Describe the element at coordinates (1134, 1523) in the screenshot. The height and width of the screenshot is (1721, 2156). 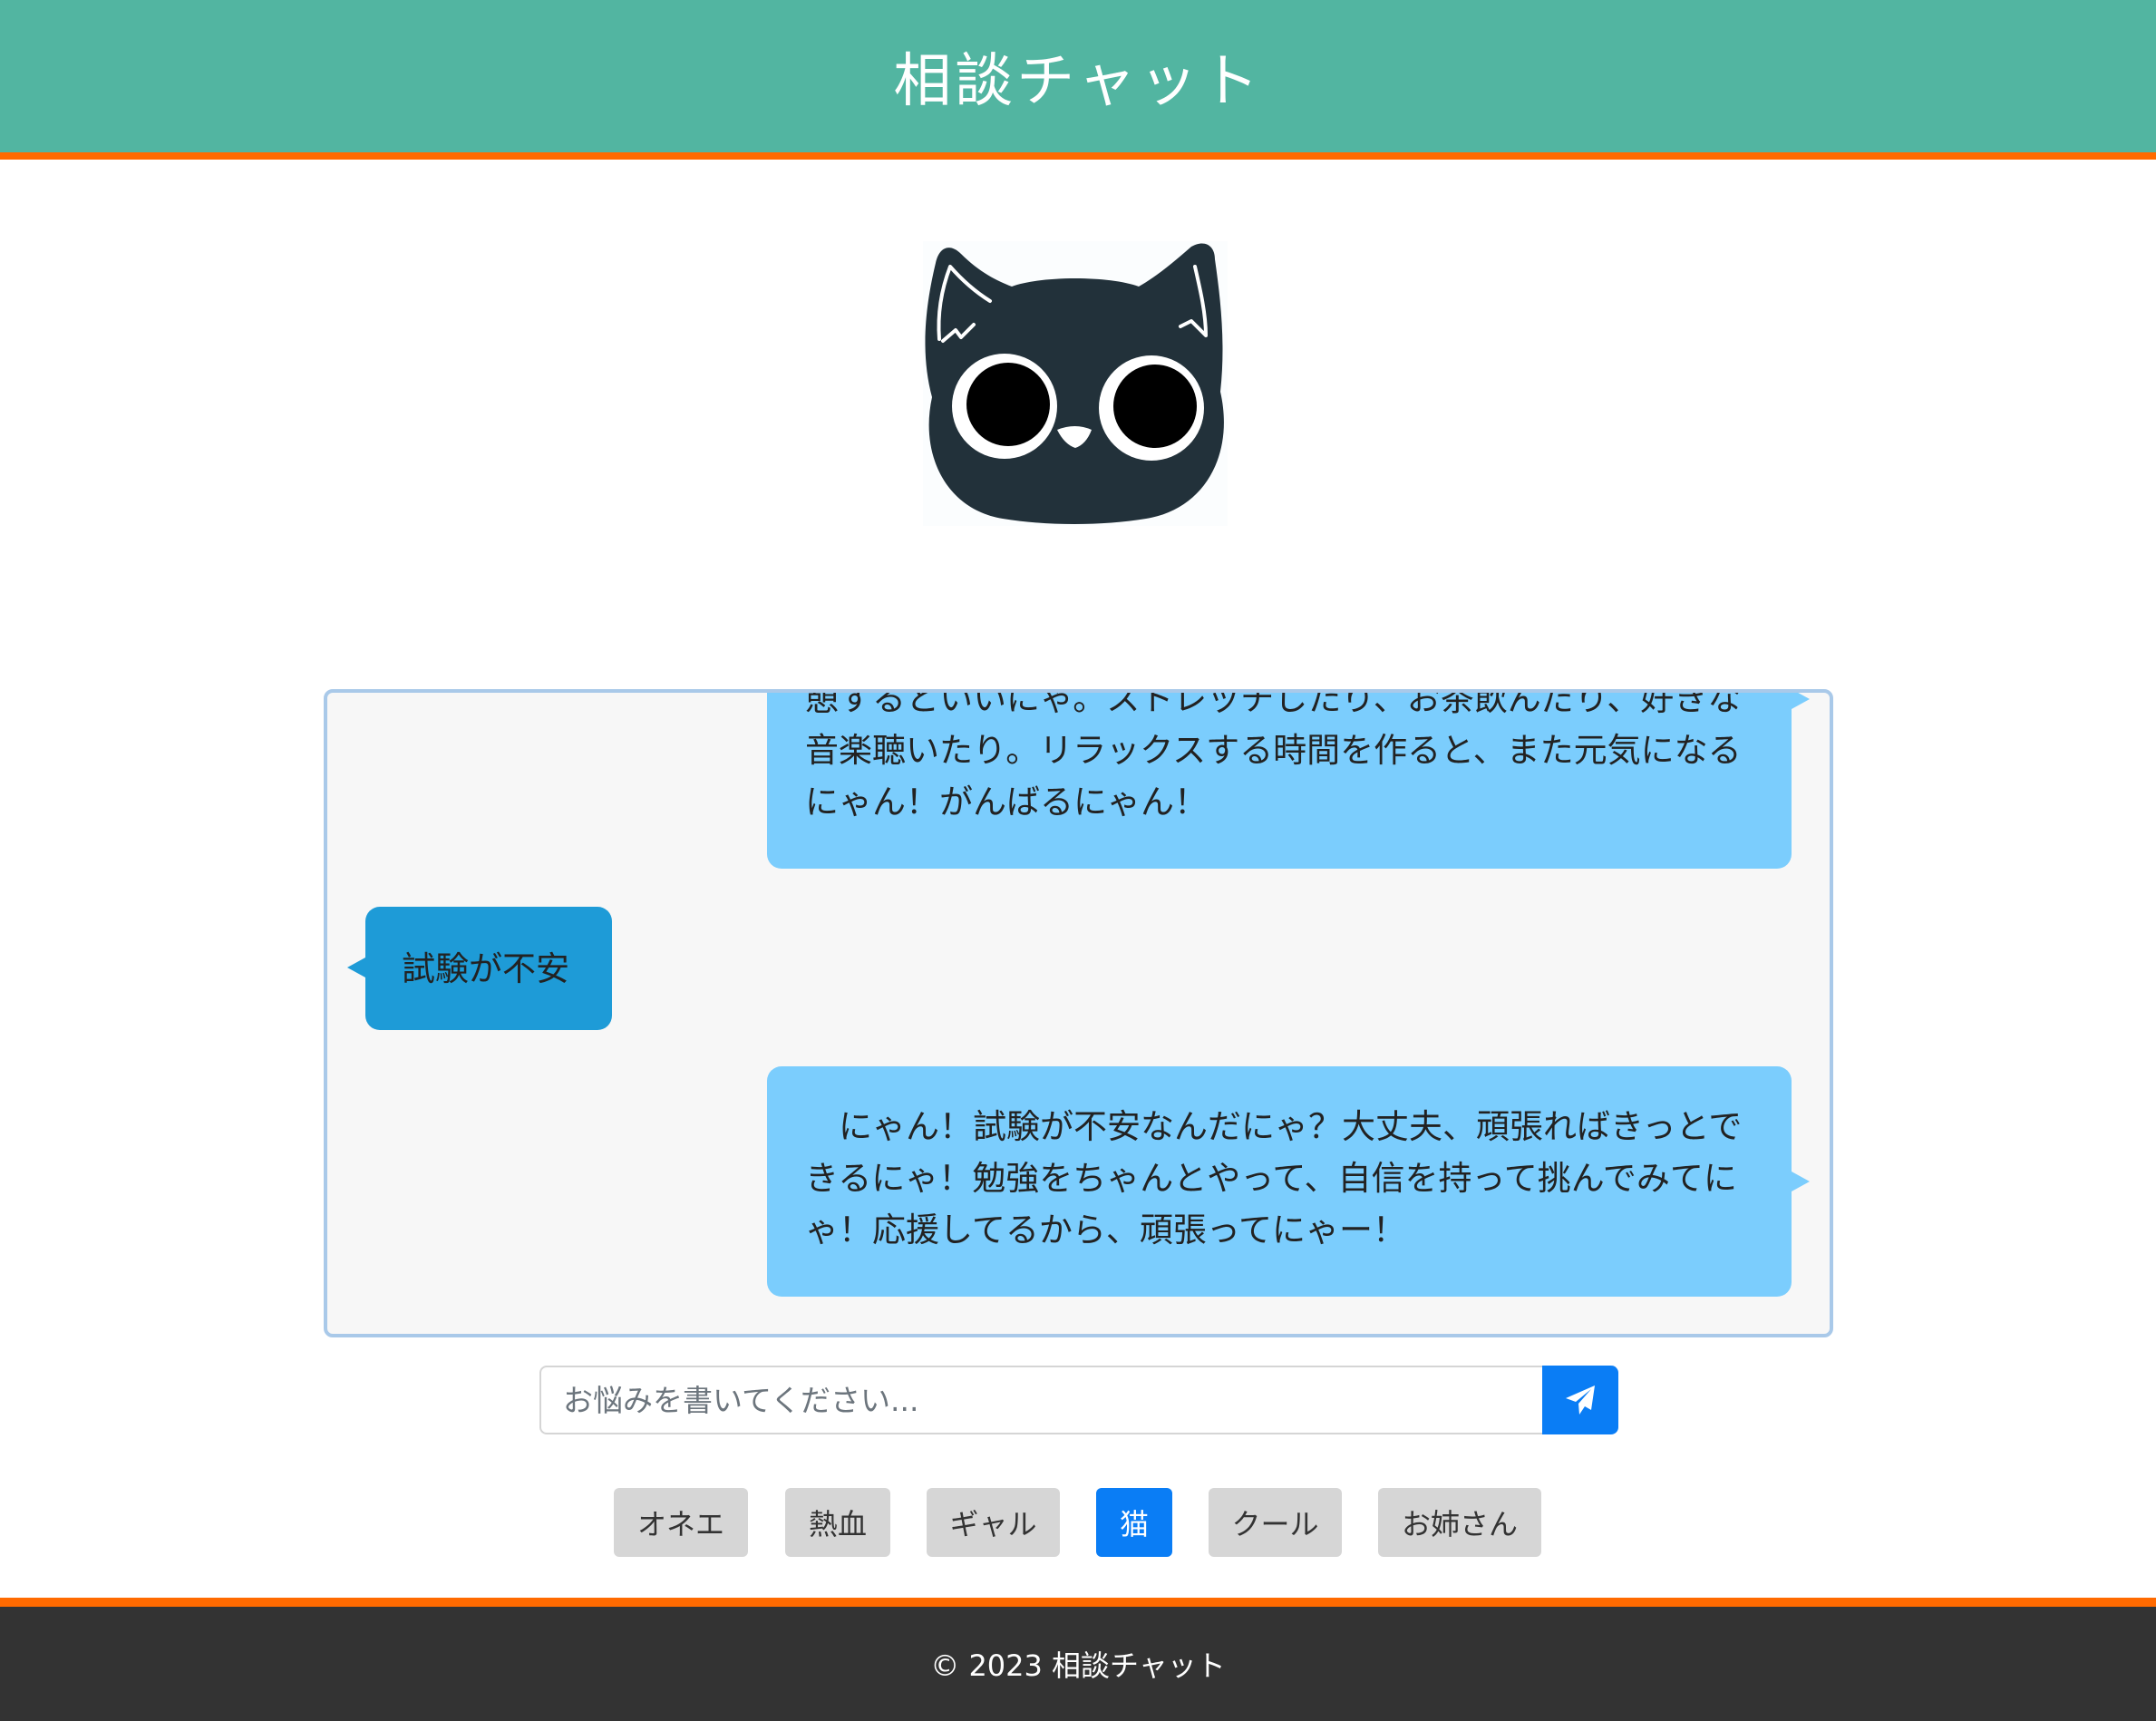
I see `persona-button-neko: 猫` at that location.